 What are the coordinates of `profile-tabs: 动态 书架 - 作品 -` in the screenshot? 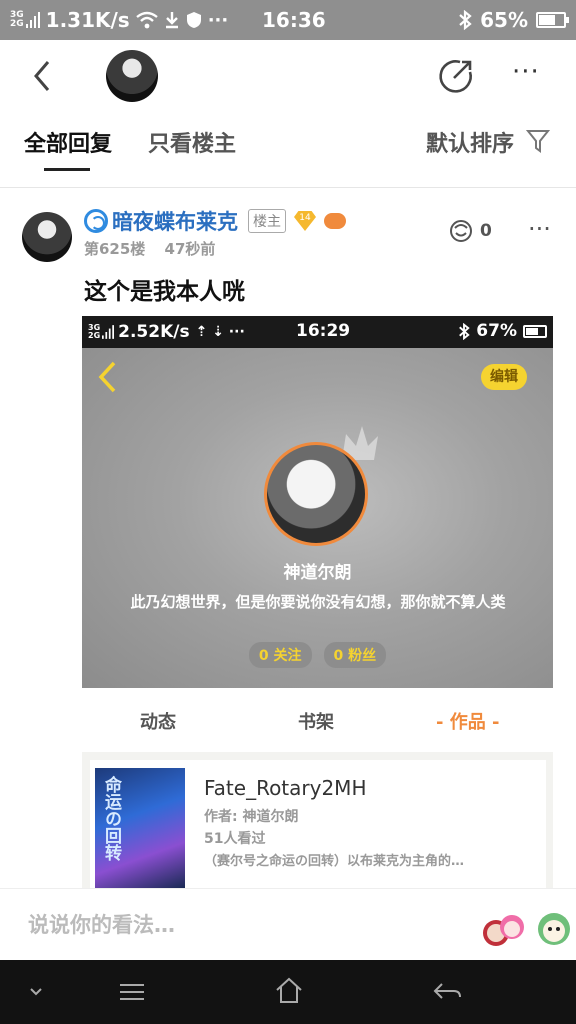 It's located at (317, 721).